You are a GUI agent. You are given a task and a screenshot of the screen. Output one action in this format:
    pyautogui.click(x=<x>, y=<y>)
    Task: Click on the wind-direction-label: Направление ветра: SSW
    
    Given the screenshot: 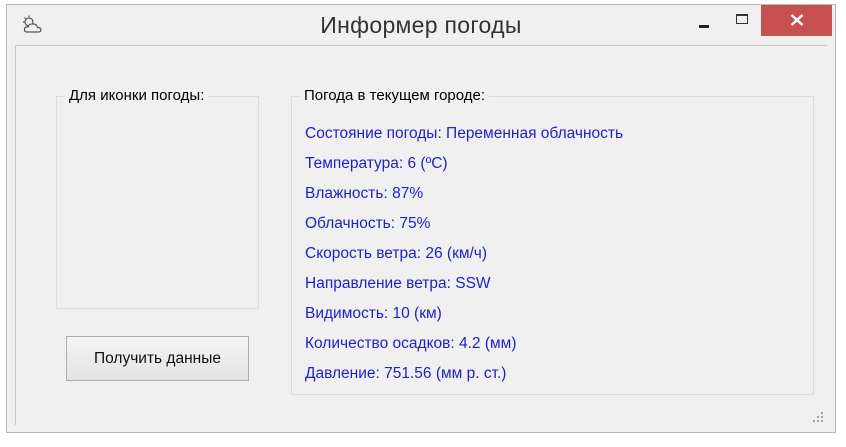 What is the action you would take?
    pyautogui.click(x=398, y=283)
    